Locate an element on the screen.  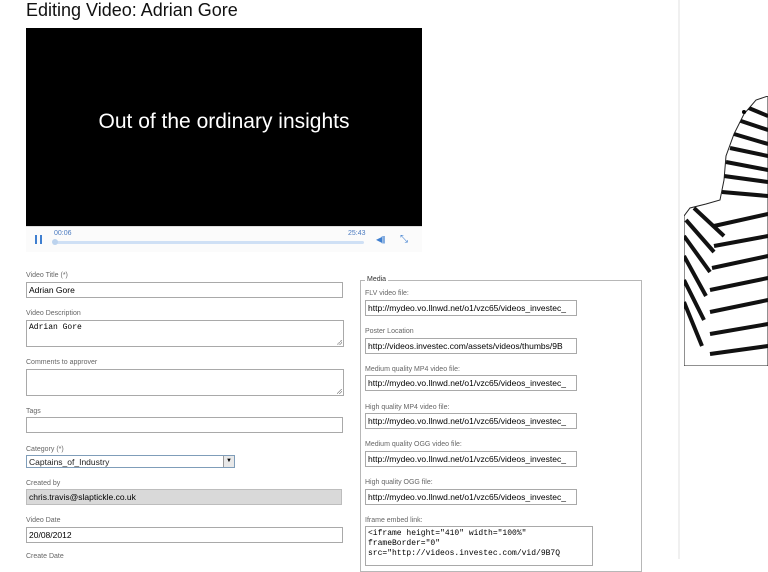
seek-bar is located at coordinates (209, 242).